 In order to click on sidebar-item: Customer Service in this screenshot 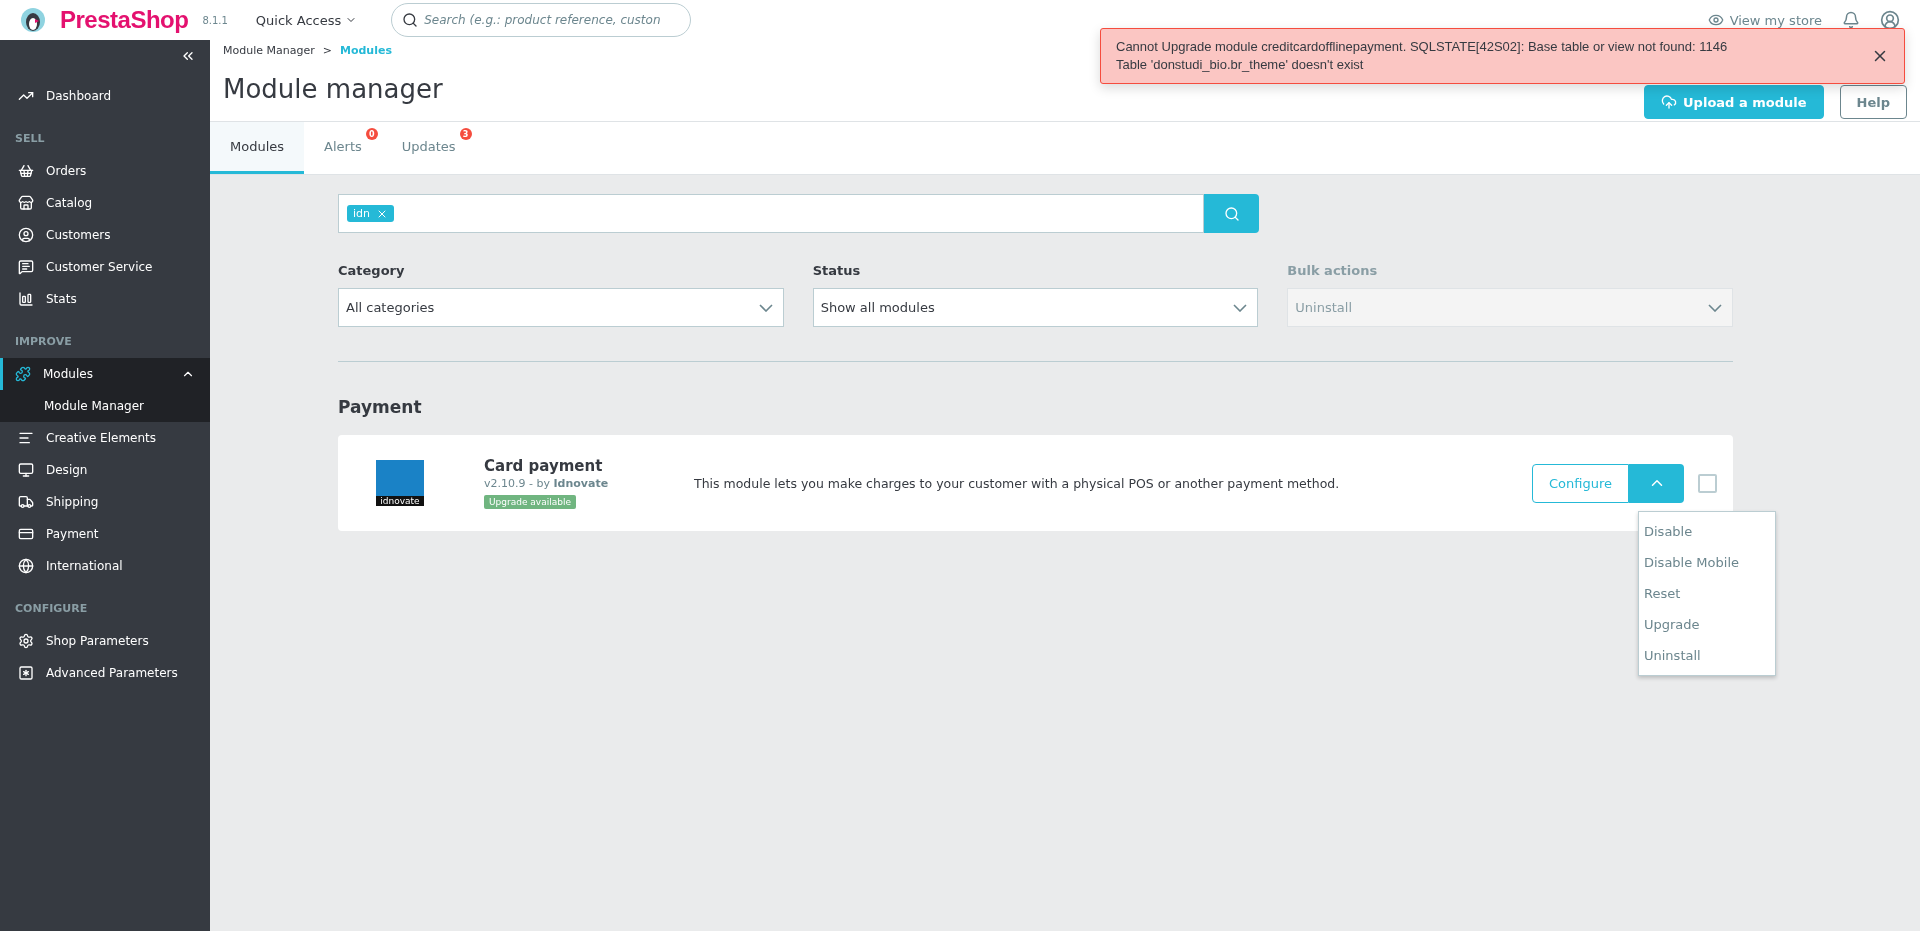, I will do `click(105, 267)`.